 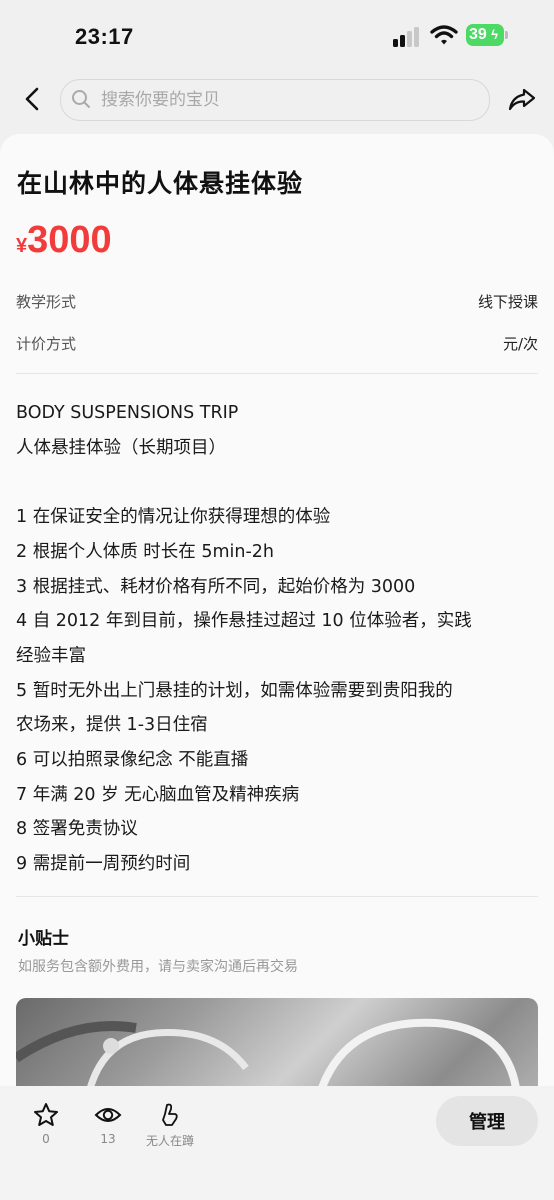 I want to click on description-line: 8 签署免责协议, so click(x=77, y=829).